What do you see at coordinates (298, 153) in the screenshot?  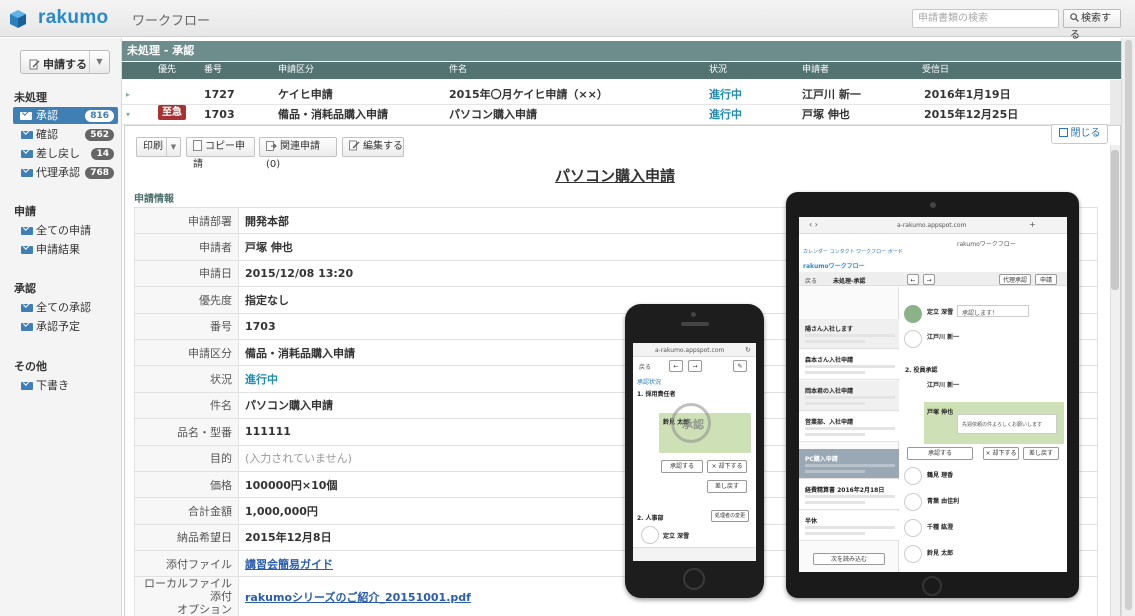 I see `related-applications-button: 関連申請 (0)` at bounding box center [298, 153].